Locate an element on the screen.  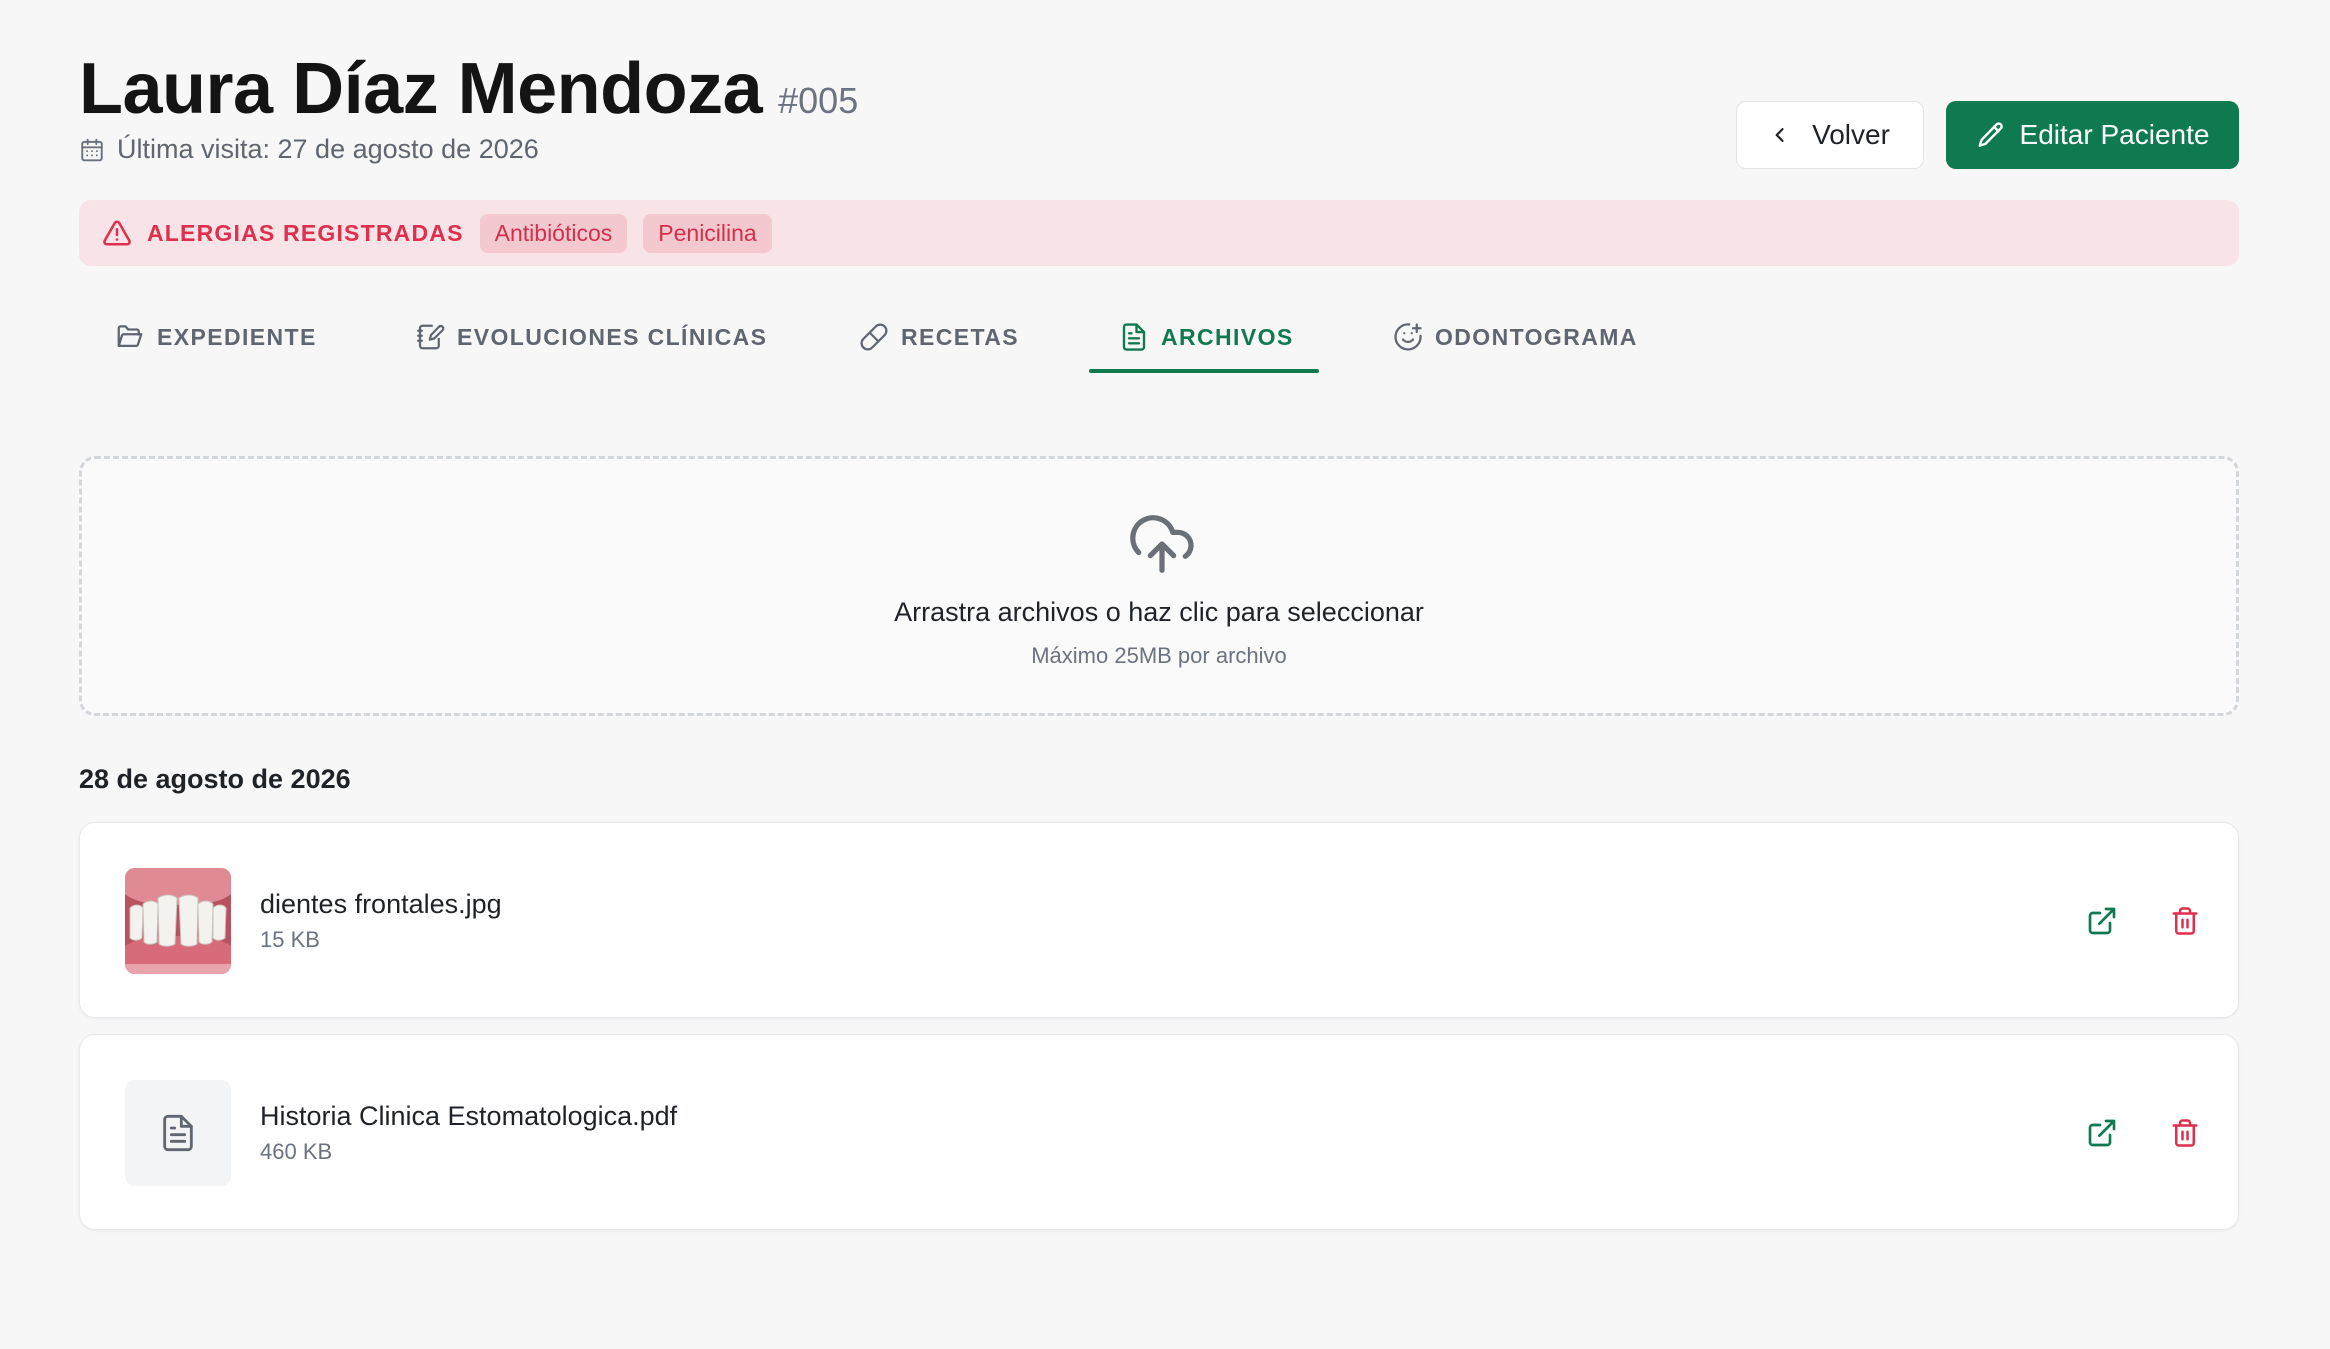
chevron-left-icon is located at coordinates (1779, 135).